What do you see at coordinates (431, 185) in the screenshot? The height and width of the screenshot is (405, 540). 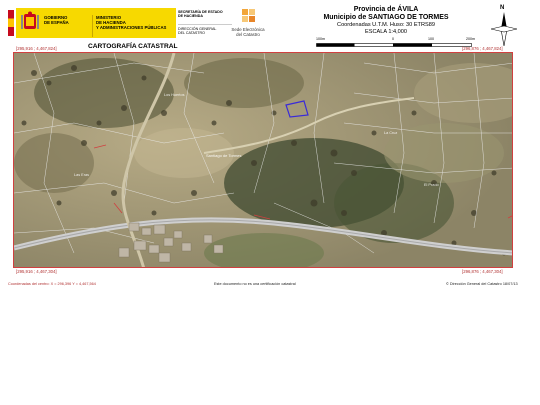 I see `parcel-label-c: El Prado` at bounding box center [431, 185].